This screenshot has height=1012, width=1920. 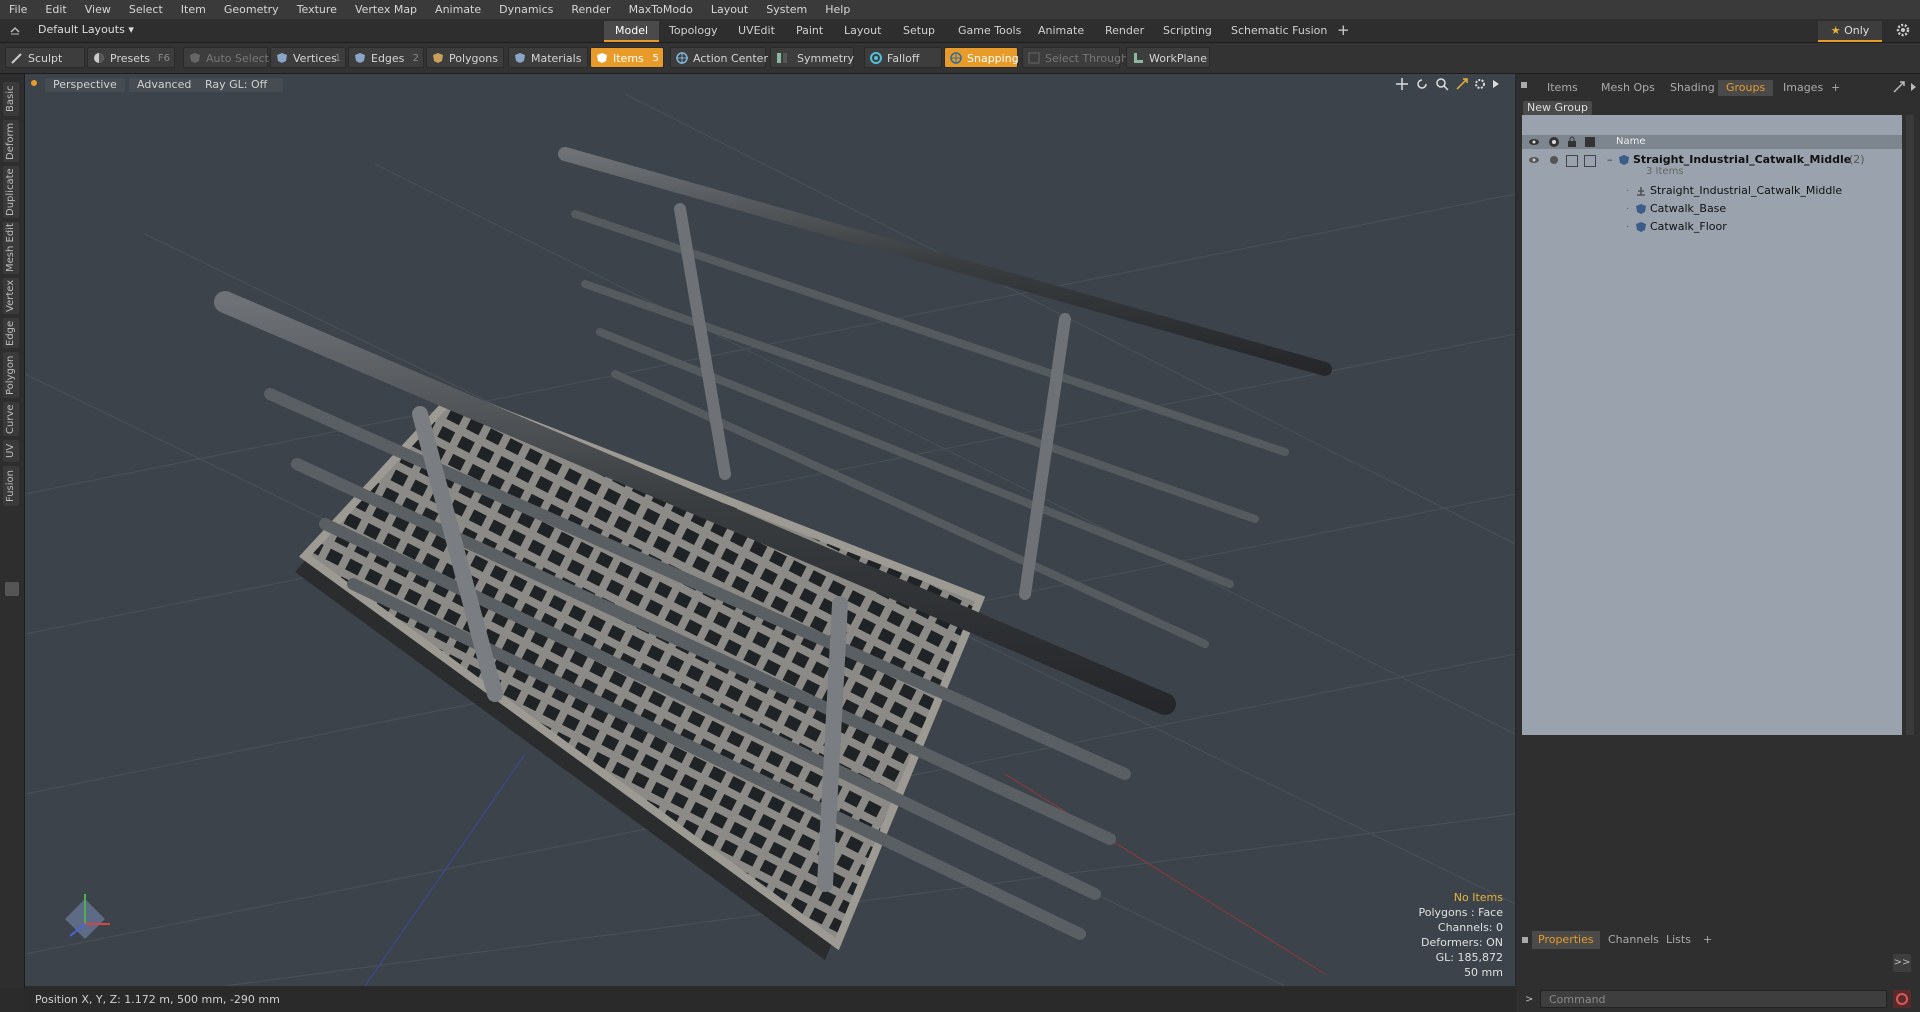 What do you see at coordinates (1402, 84) in the screenshot?
I see `move-view-icon` at bounding box center [1402, 84].